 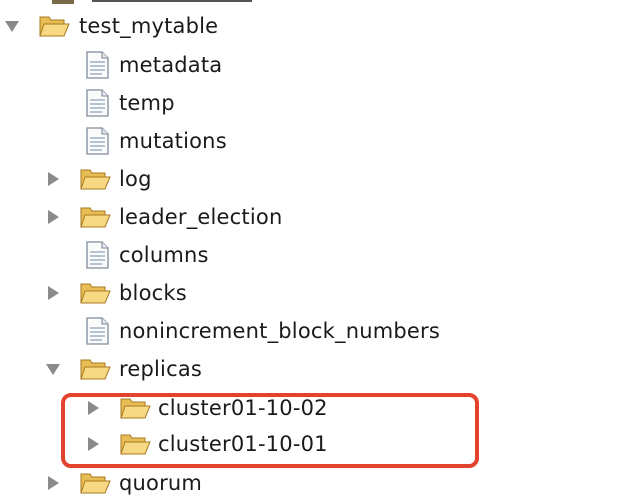 What do you see at coordinates (161, 483) in the screenshot?
I see `tree-item-label: quorum` at bounding box center [161, 483].